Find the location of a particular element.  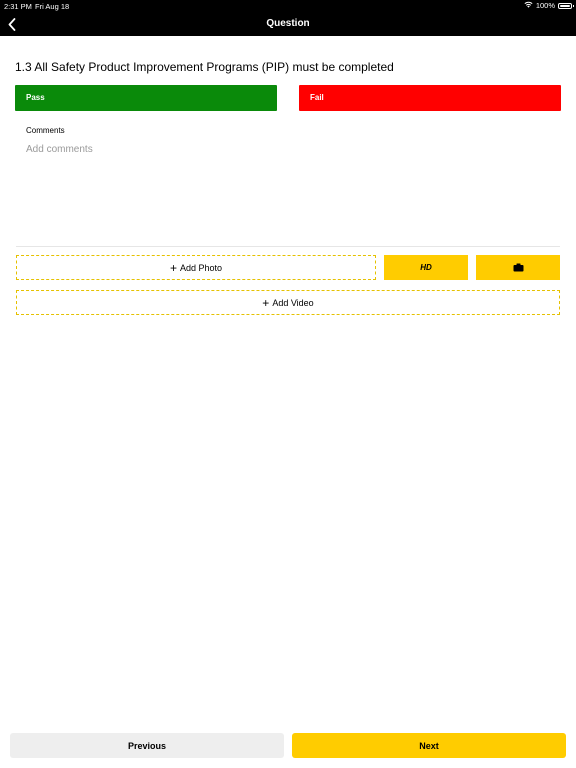

hd-button: HD is located at coordinates (426, 267).